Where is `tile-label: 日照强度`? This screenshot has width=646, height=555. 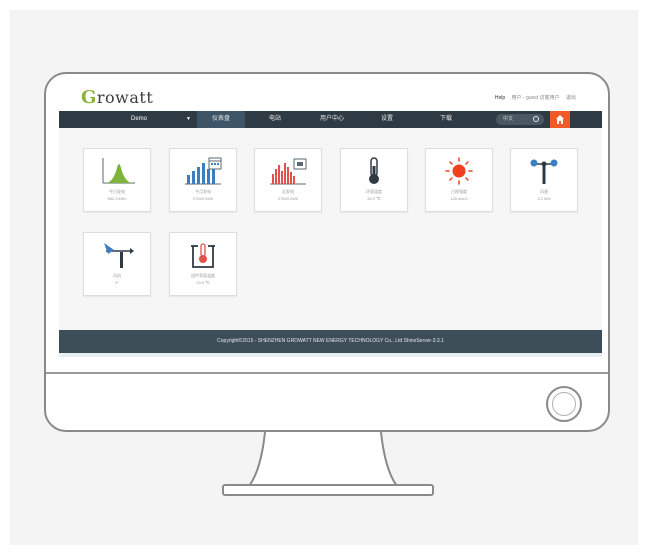
tile-label: 日照强度 is located at coordinates (459, 191).